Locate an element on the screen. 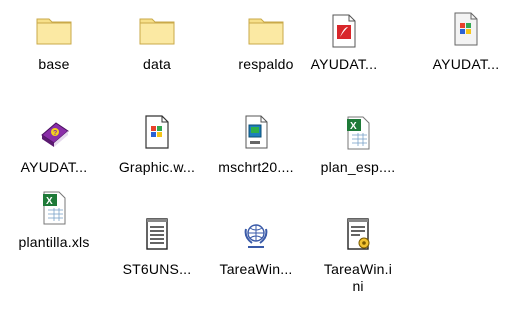  item-label: base is located at coordinates (54, 64).